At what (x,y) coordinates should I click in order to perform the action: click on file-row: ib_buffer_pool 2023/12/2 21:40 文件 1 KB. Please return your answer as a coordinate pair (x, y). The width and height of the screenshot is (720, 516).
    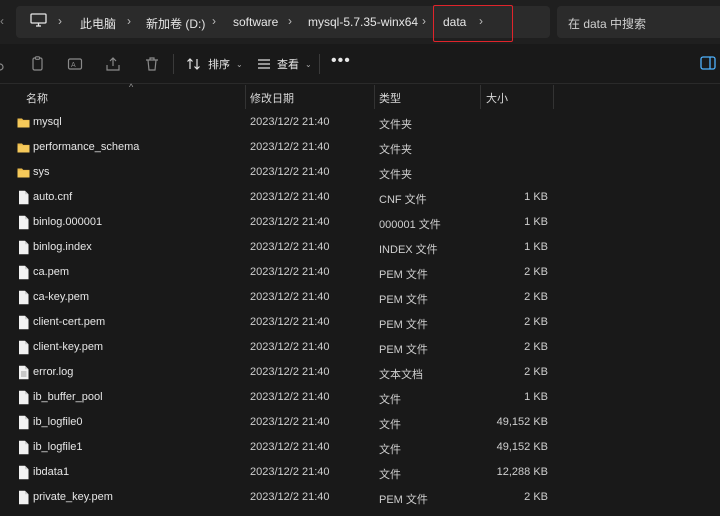
    Looking at the image, I should click on (360, 397).